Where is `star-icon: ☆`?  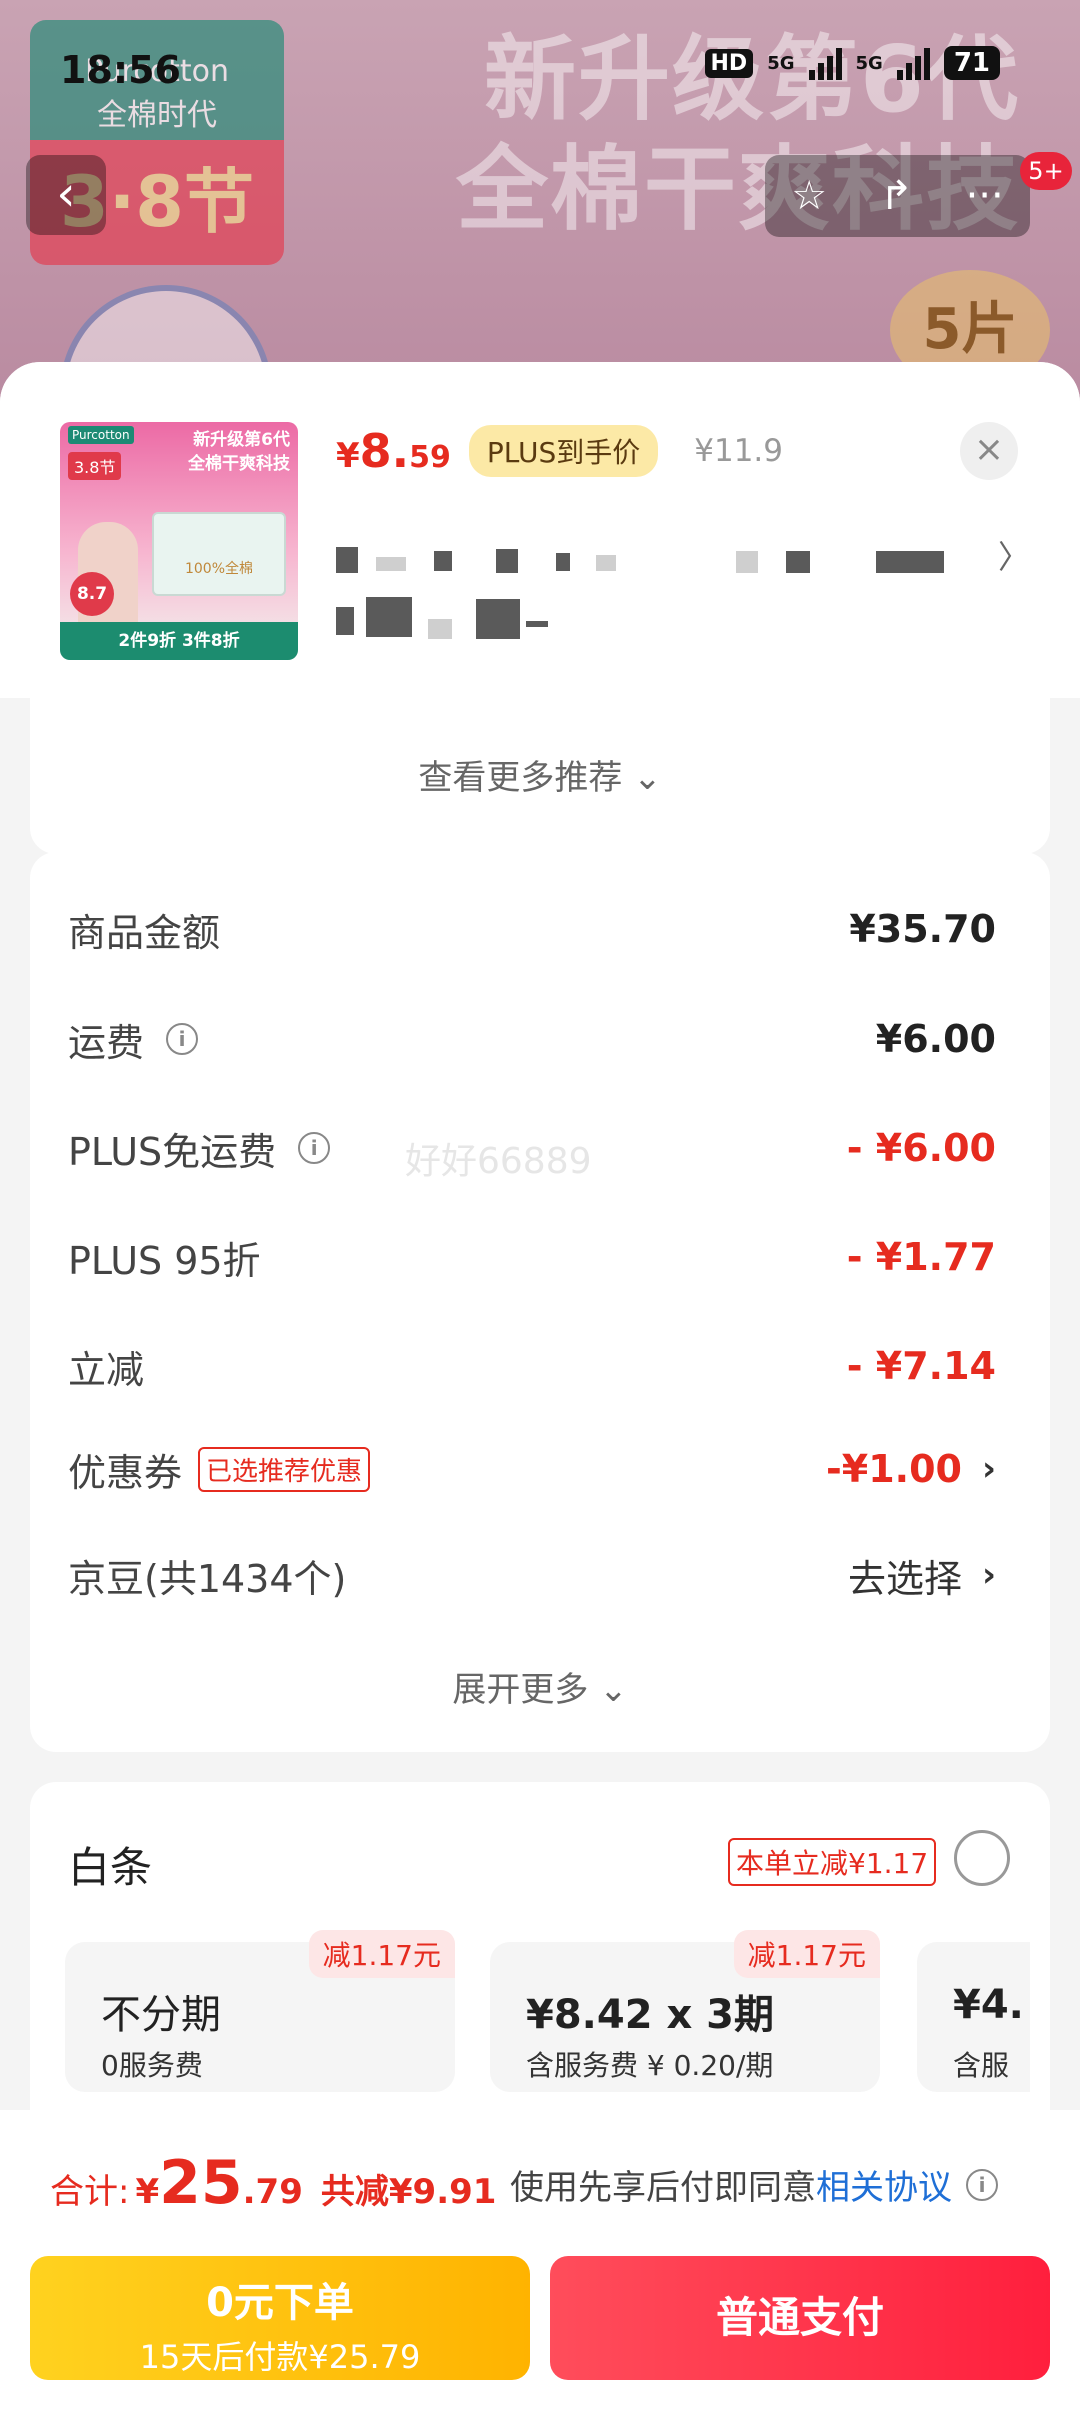
star-icon: ☆ is located at coordinates (809, 196).